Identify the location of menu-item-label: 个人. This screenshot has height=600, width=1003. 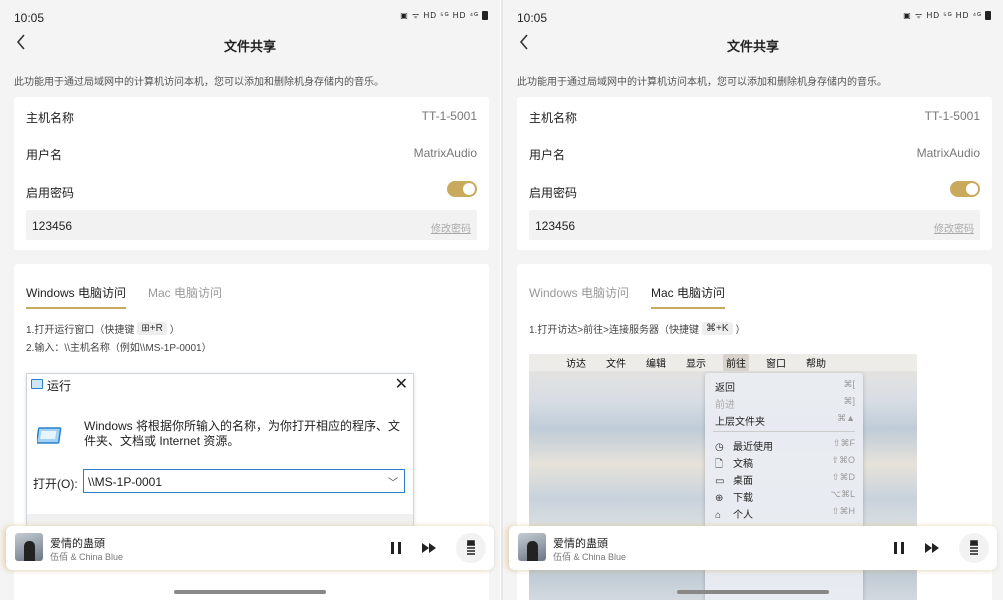
(743, 515).